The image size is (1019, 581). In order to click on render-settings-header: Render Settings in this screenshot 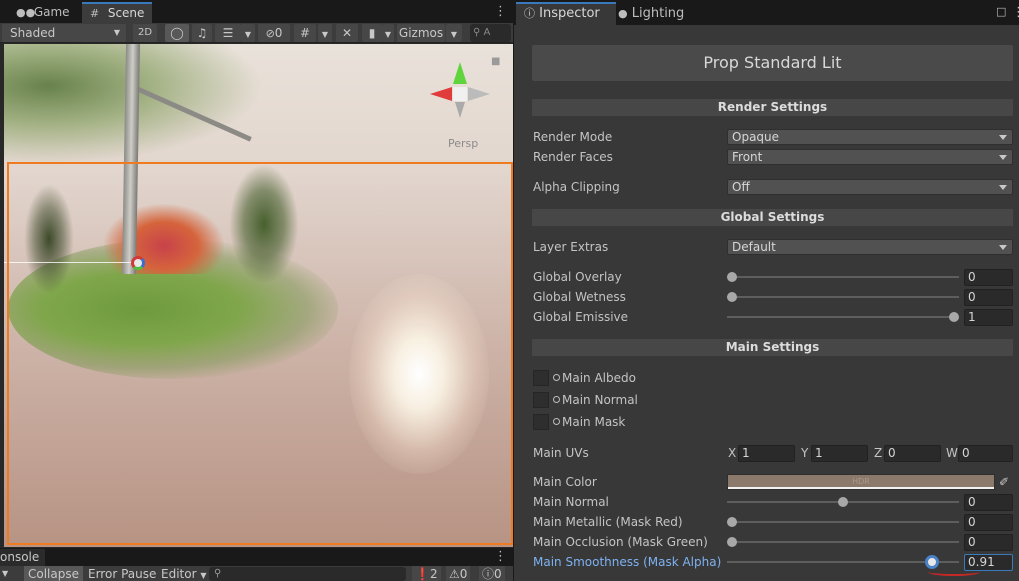, I will do `click(772, 107)`.